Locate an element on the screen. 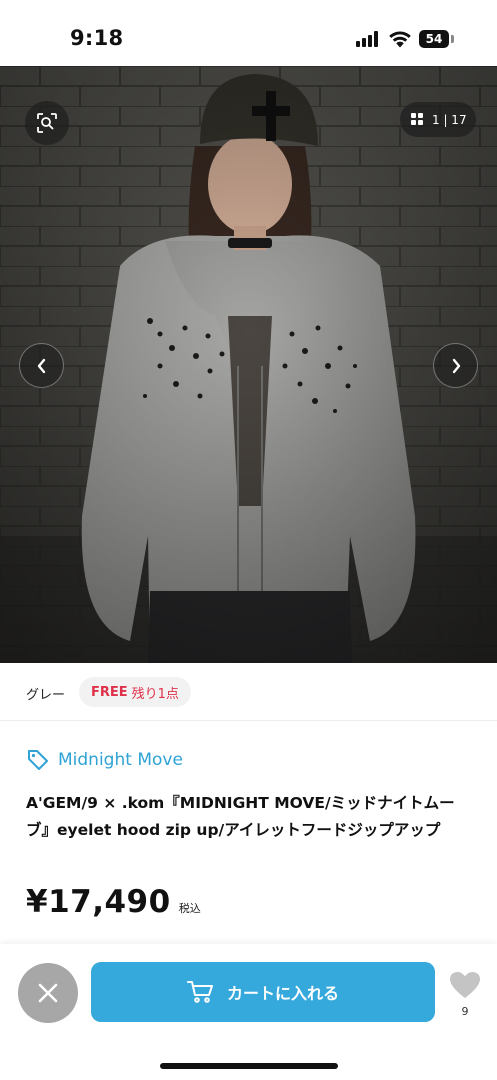  tag-icon is located at coordinates (38, 760).